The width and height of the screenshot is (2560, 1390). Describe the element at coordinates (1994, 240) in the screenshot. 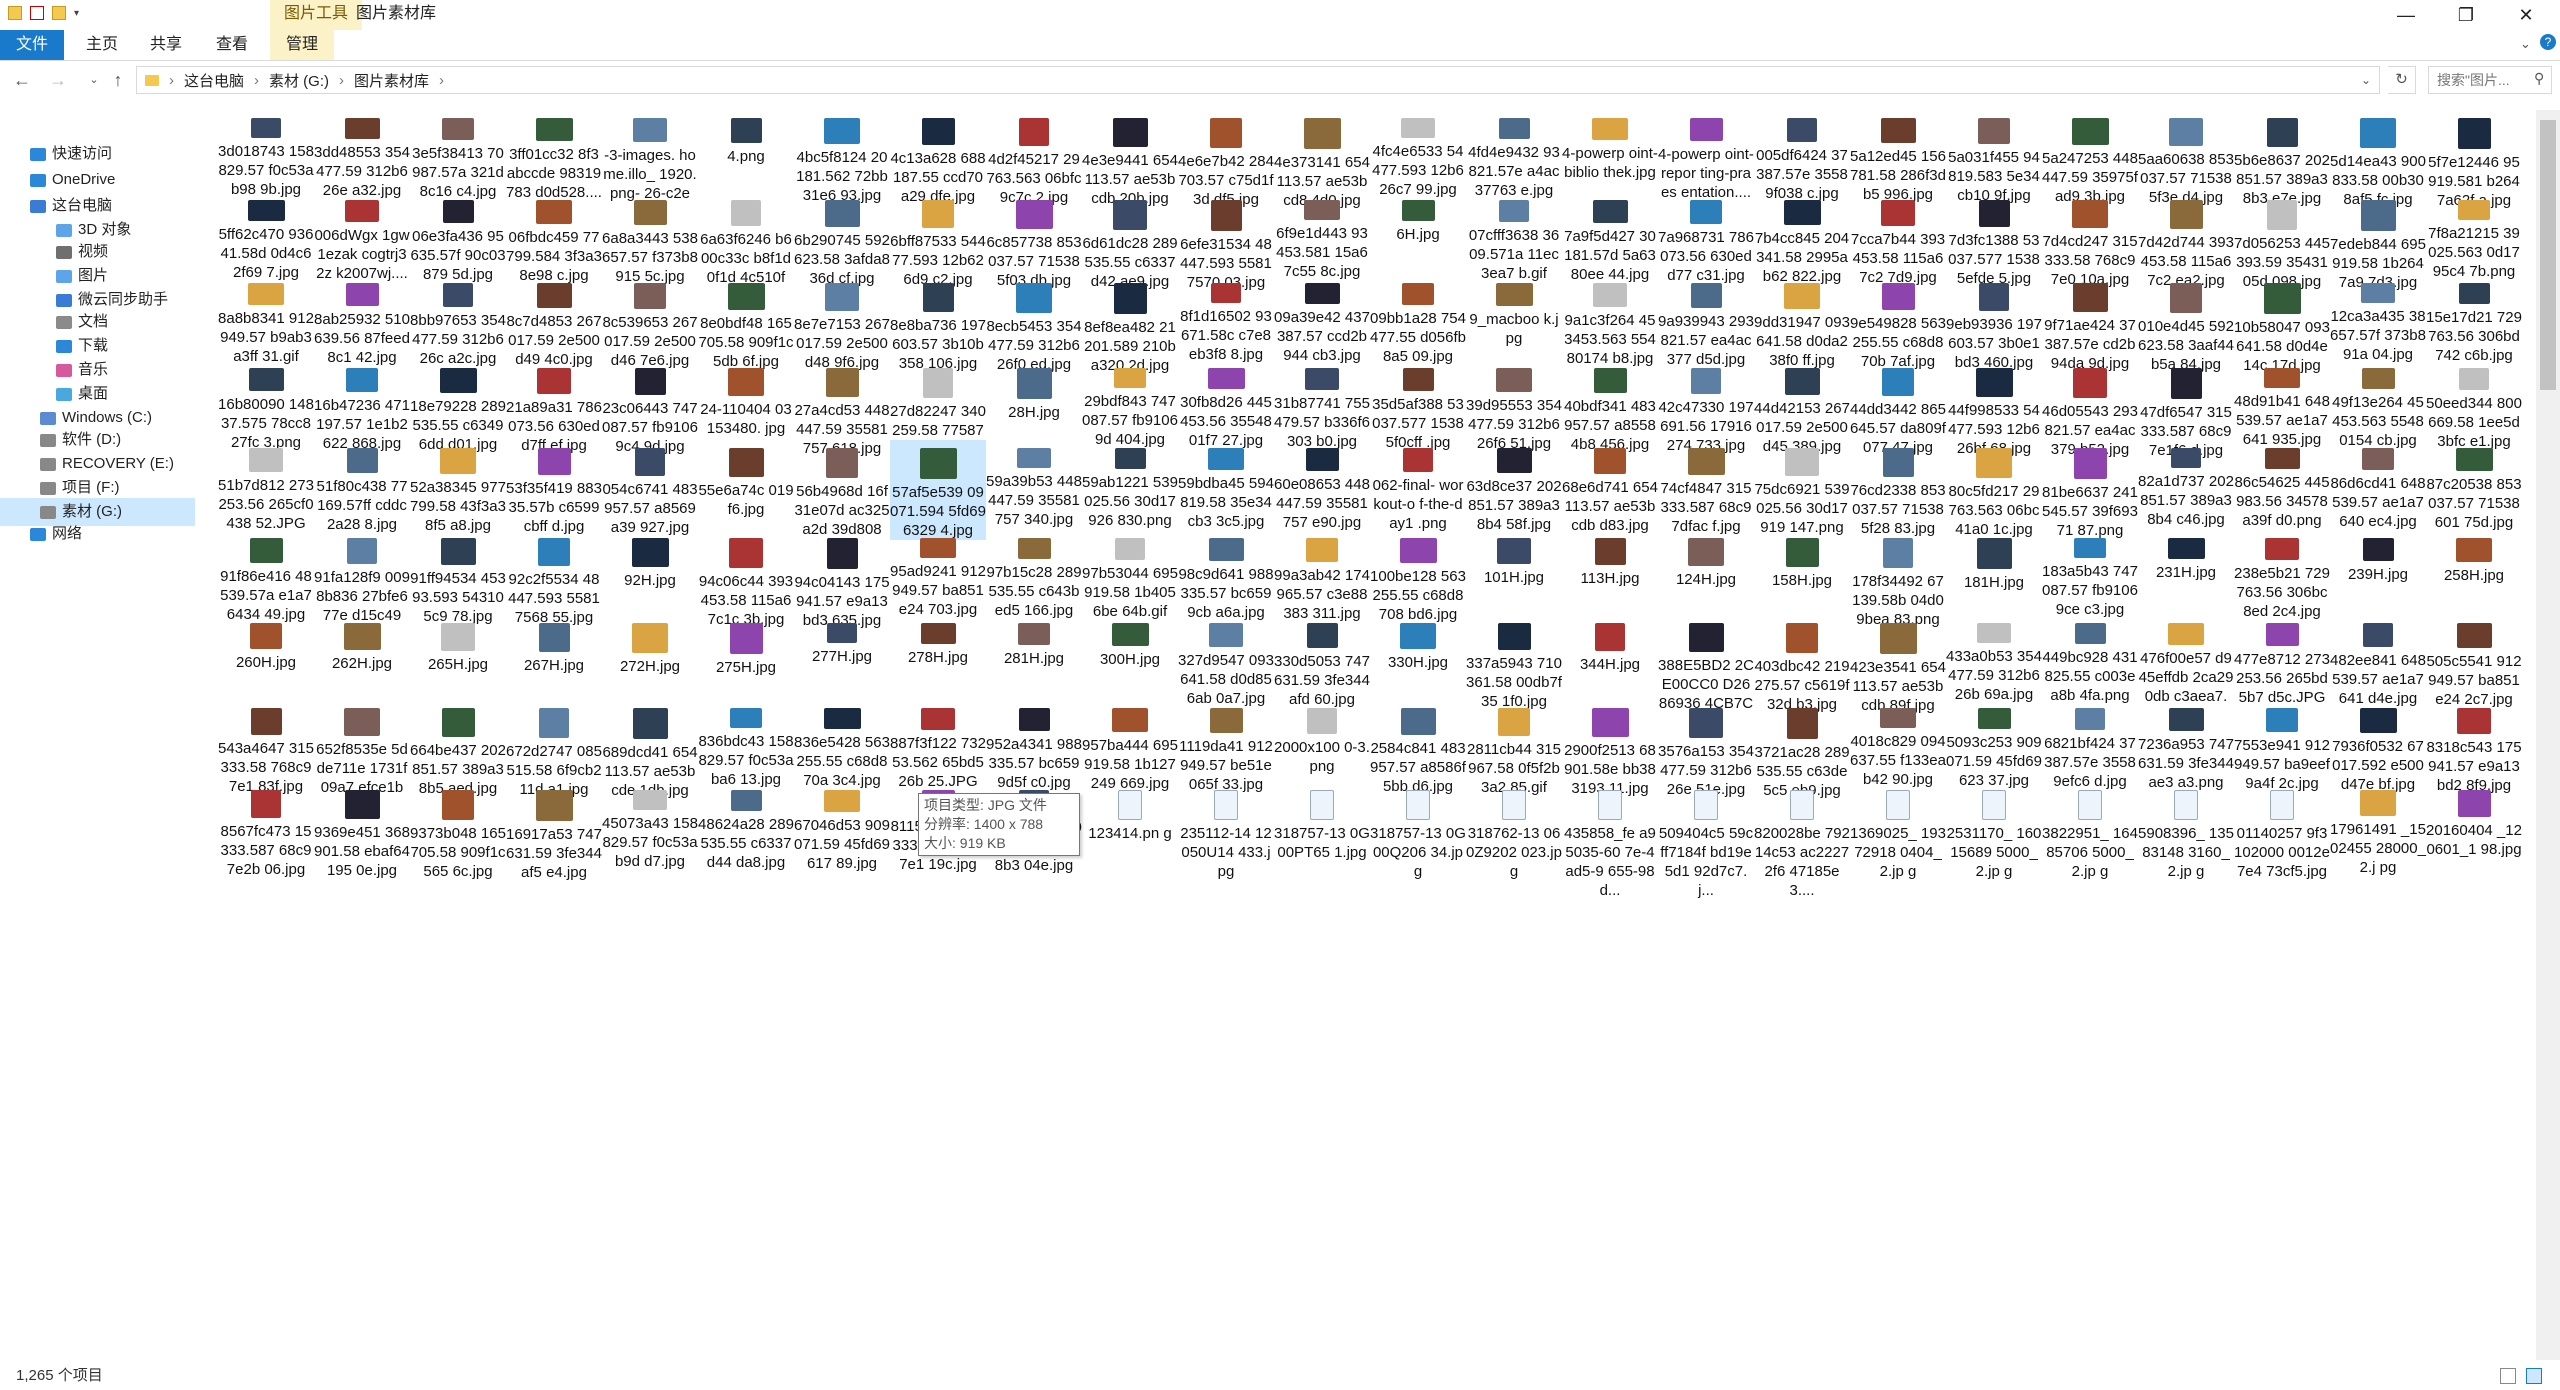

I see `file-item: 7d3fc1388 53037.577 15385efde 5.jpg` at that location.